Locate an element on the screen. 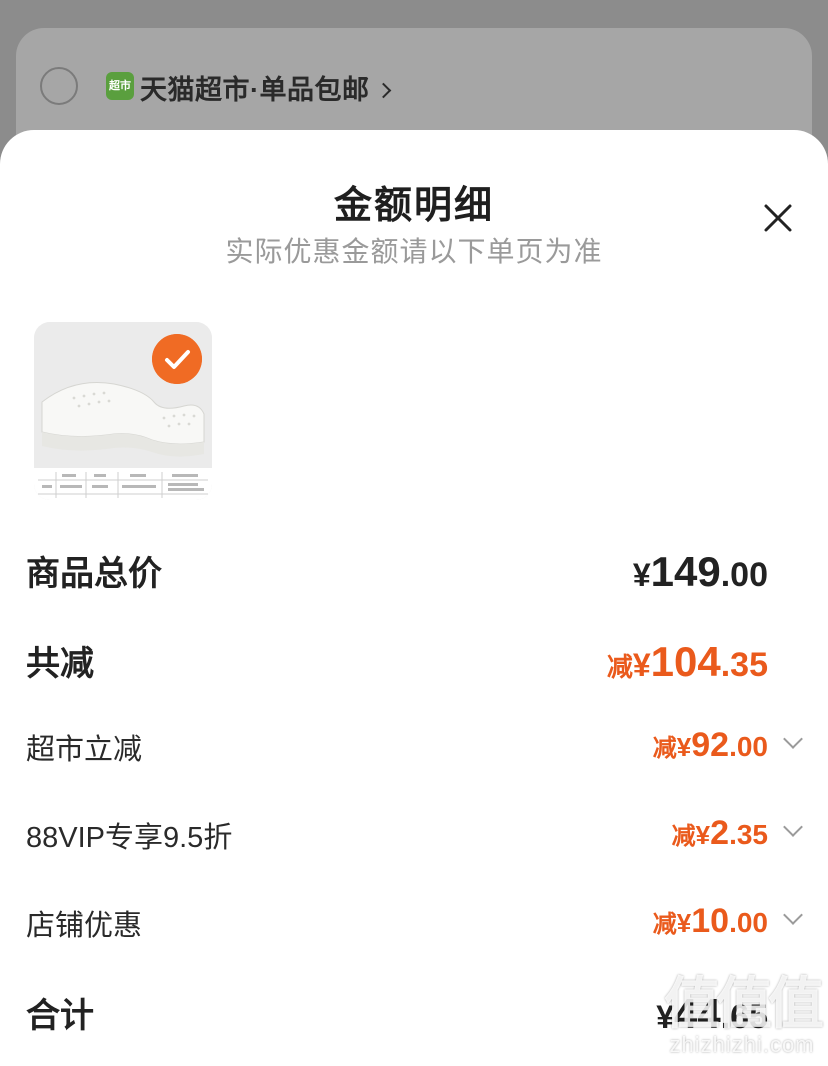 The image size is (828, 1066). row-total-price: 商品总价 ¥149.00 is located at coordinates (397, 571).